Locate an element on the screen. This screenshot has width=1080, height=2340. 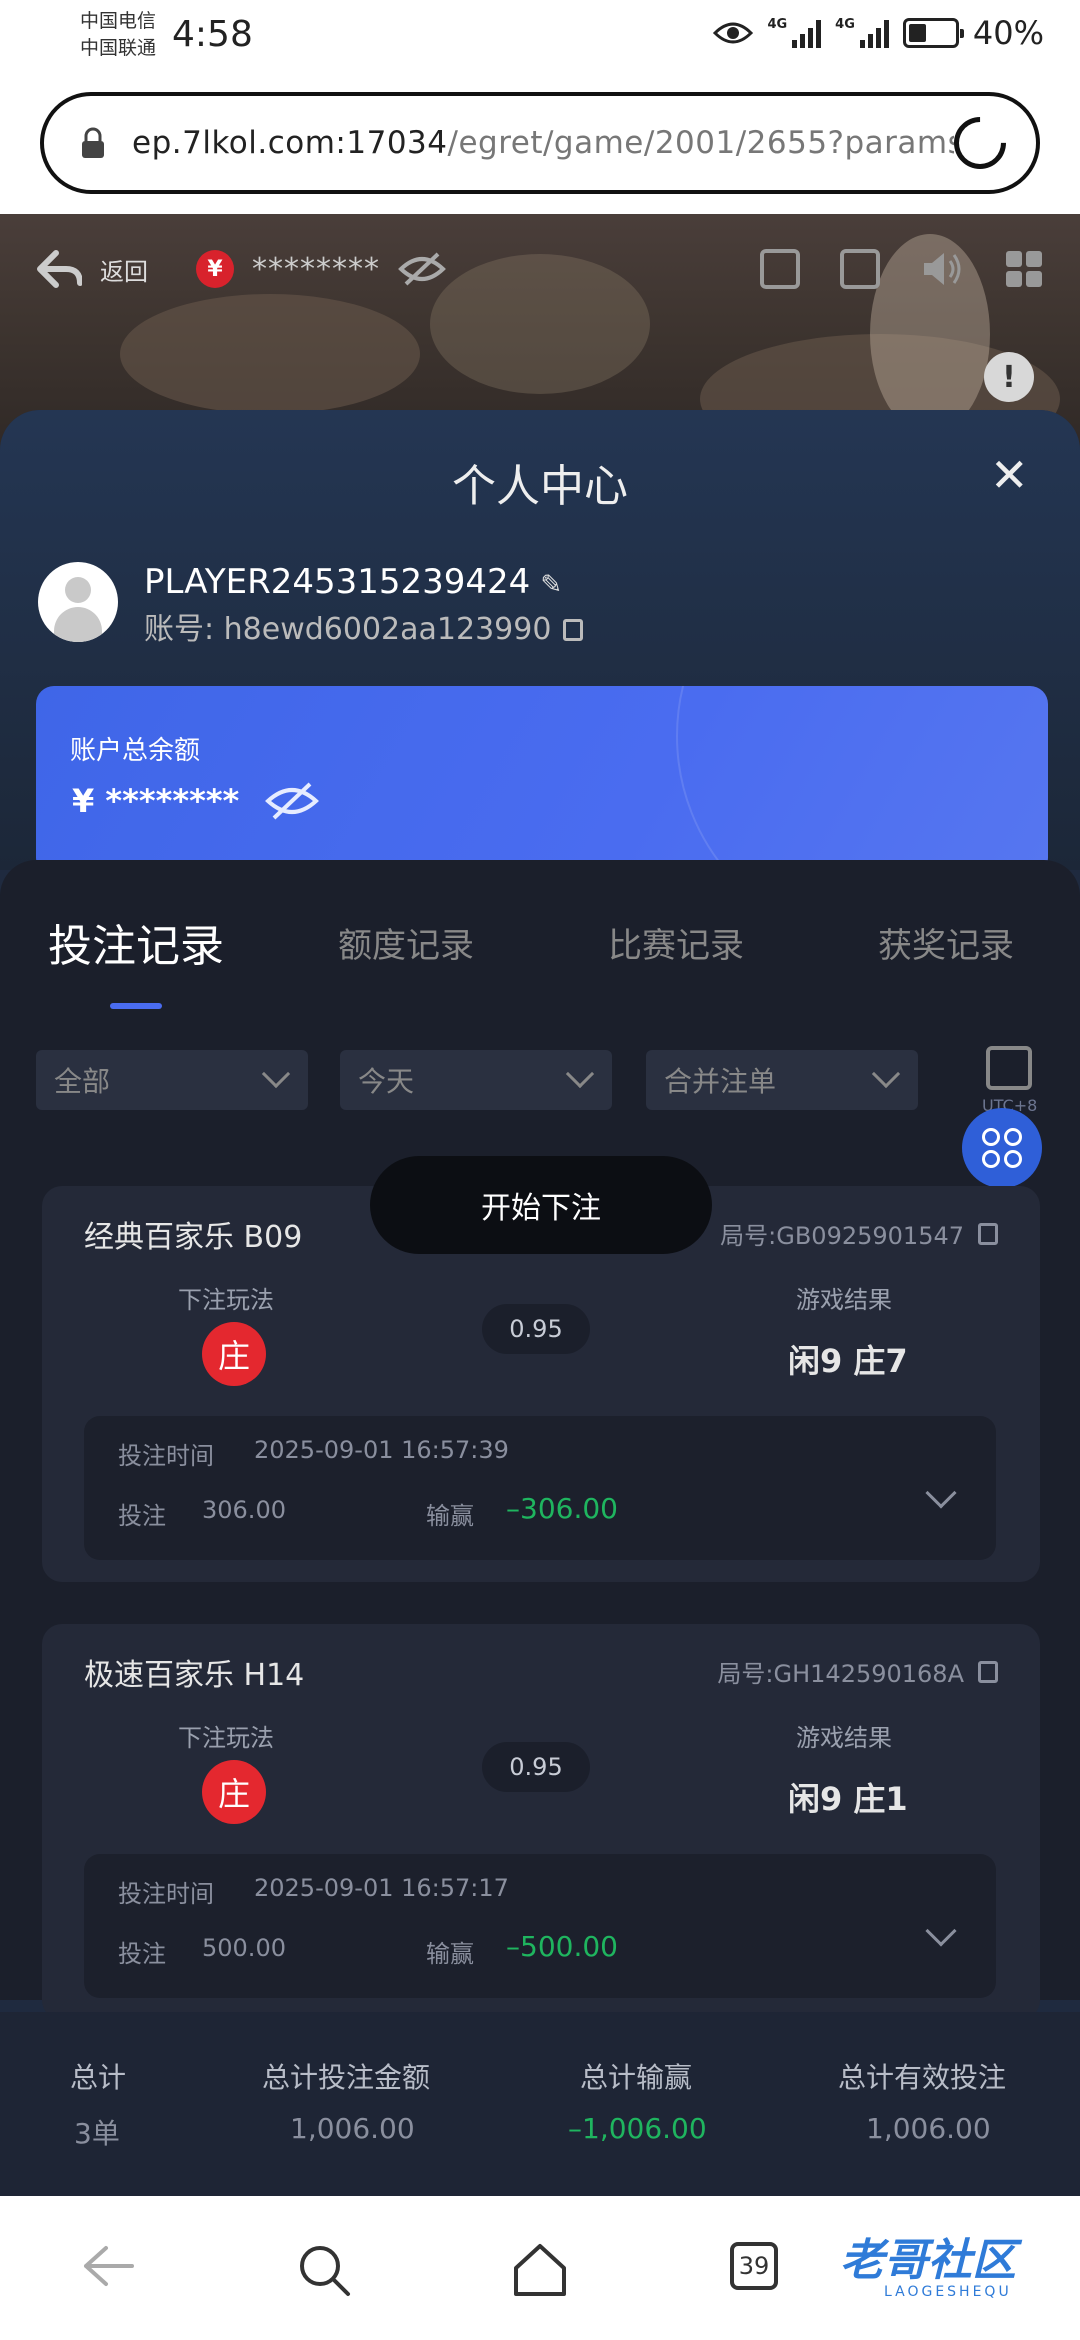
account-id: 账号: h8ewd6002aa123990 is located at coordinates (364, 626).